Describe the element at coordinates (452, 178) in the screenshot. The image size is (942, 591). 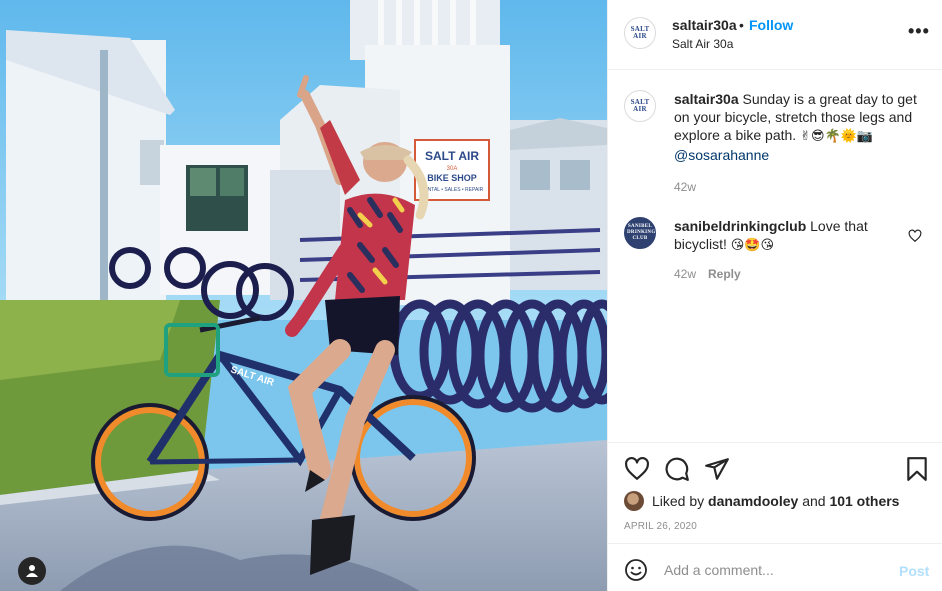
I see `sign-shop: BIKE SHOP` at that location.